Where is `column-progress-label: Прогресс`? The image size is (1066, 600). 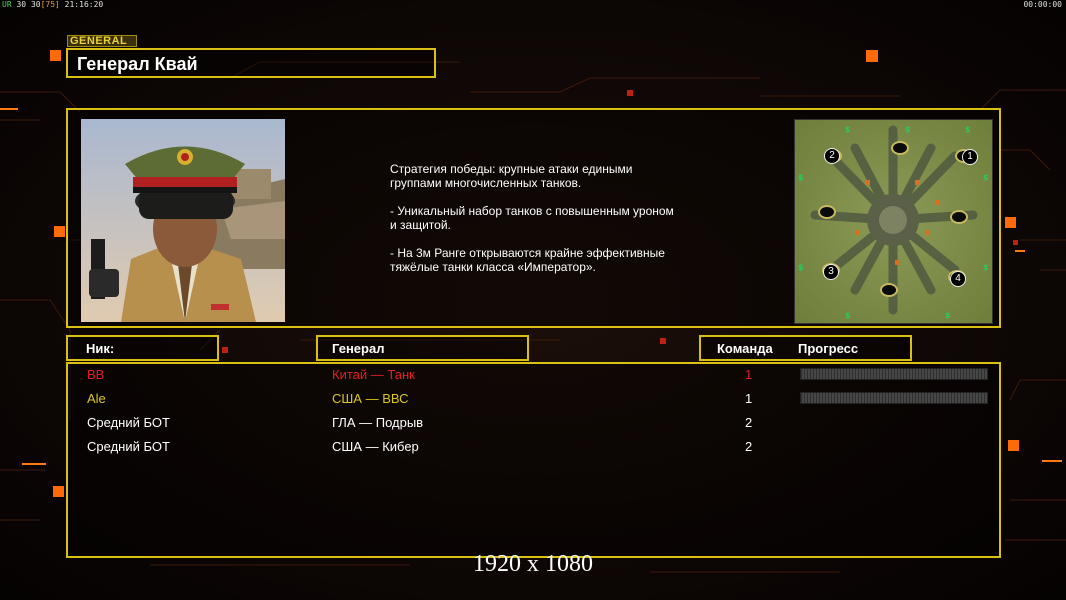 column-progress-label: Прогресс is located at coordinates (828, 348).